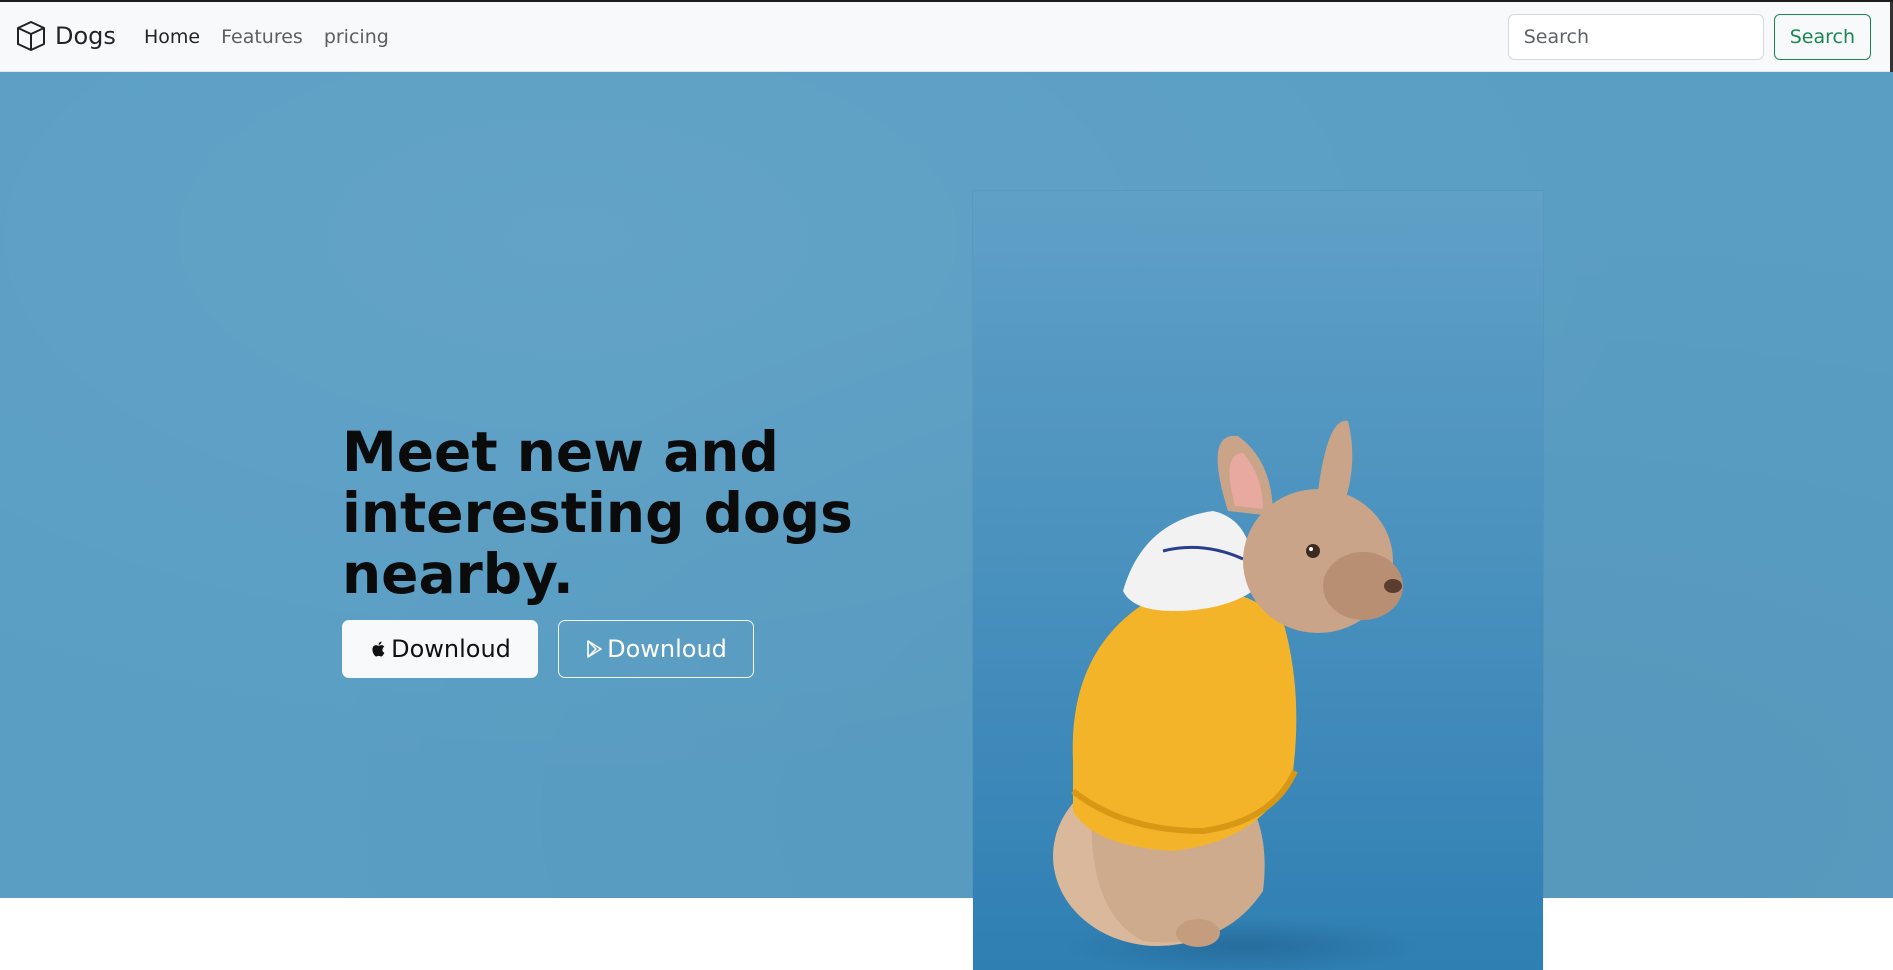  What do you see at coordinates (1822, 37) in the screenshot?
I see `search-button: Search` at bounding box center [1822, 37].